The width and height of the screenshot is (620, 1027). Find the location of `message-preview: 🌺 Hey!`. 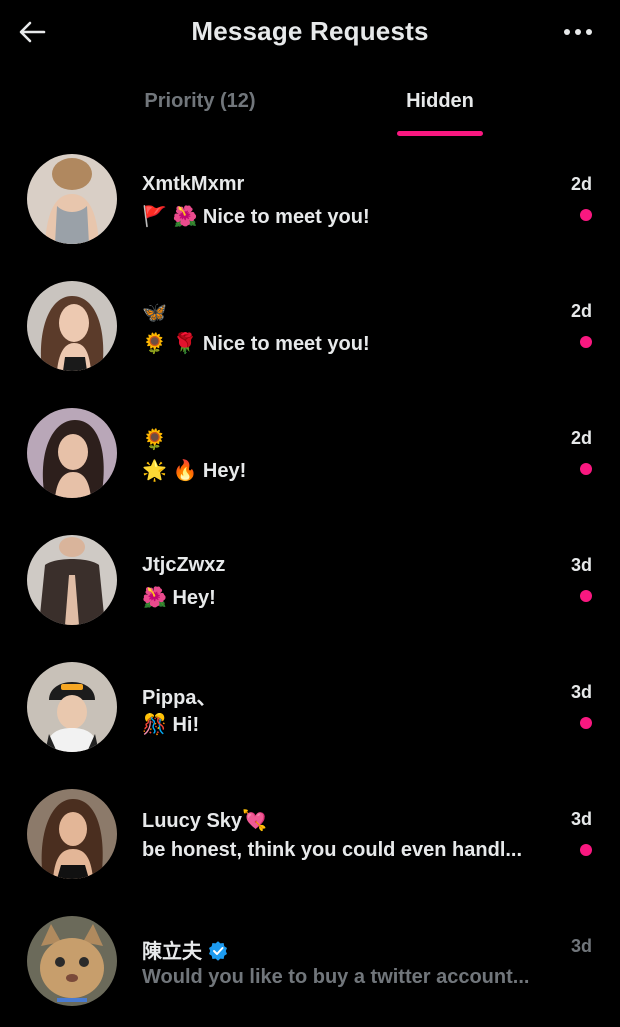

message-preview: 🌺 Hey! is located at coordinates (179, 598).